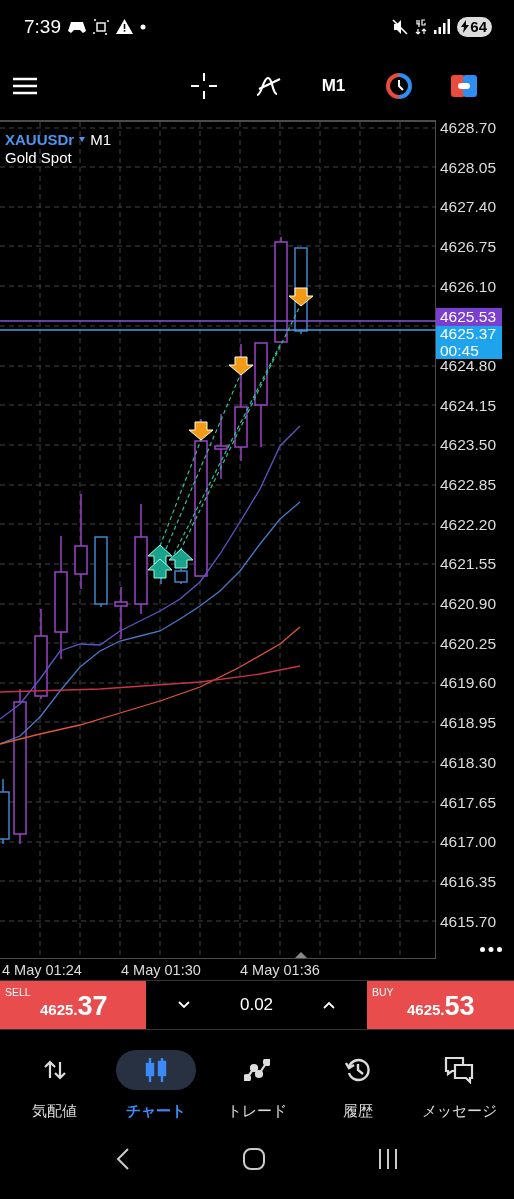 The width and height of the screenshot is (514, 1199). Describe the element at coordinates (358, 1070) in the screenshot. I see `history-icon` at that location.